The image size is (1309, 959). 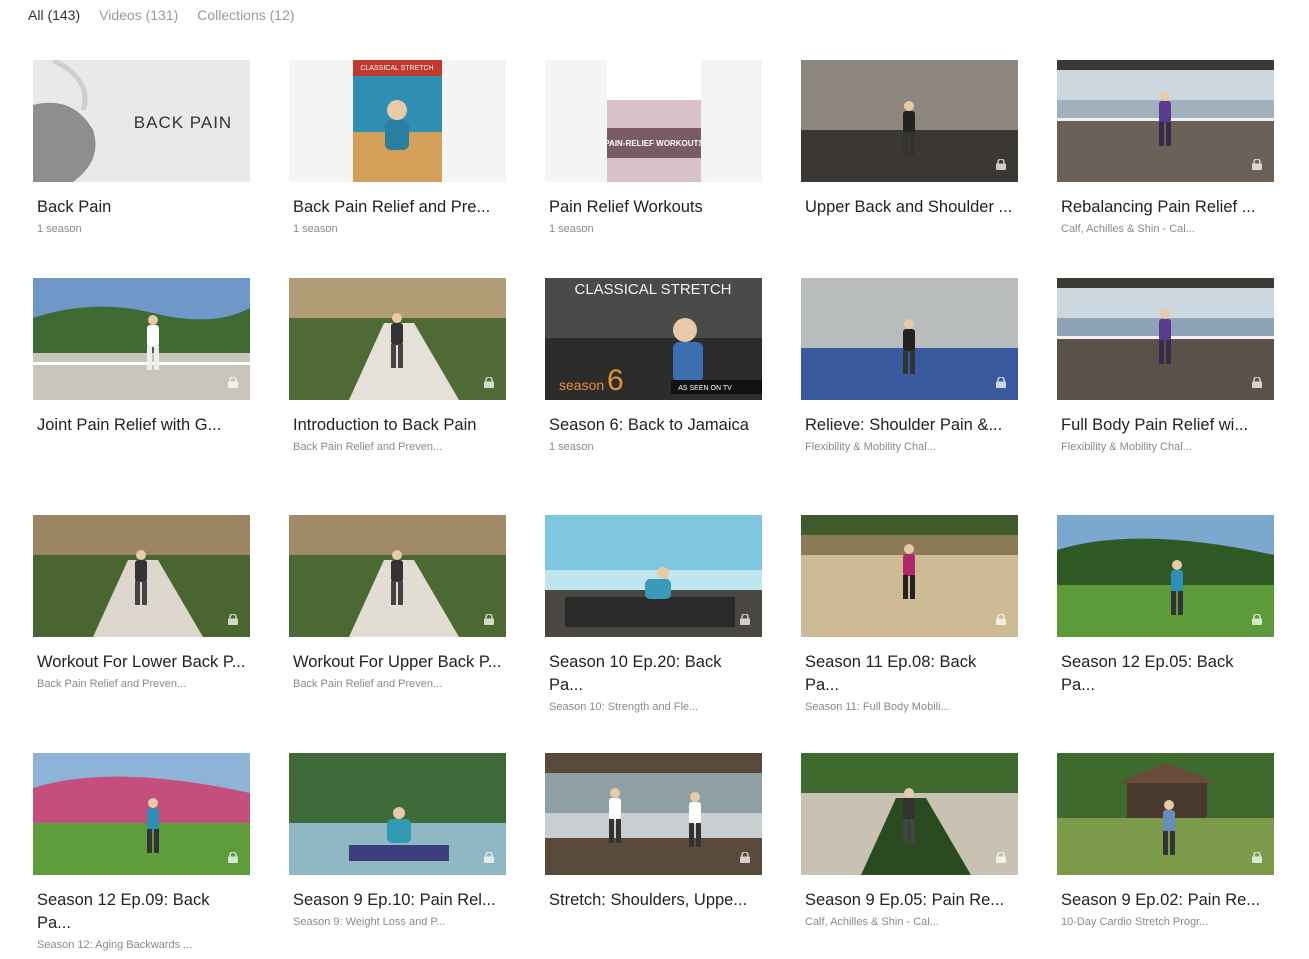 I want to click on content-card: BACK PAIN Back Pain 1 season, so click(x=141, y=169).